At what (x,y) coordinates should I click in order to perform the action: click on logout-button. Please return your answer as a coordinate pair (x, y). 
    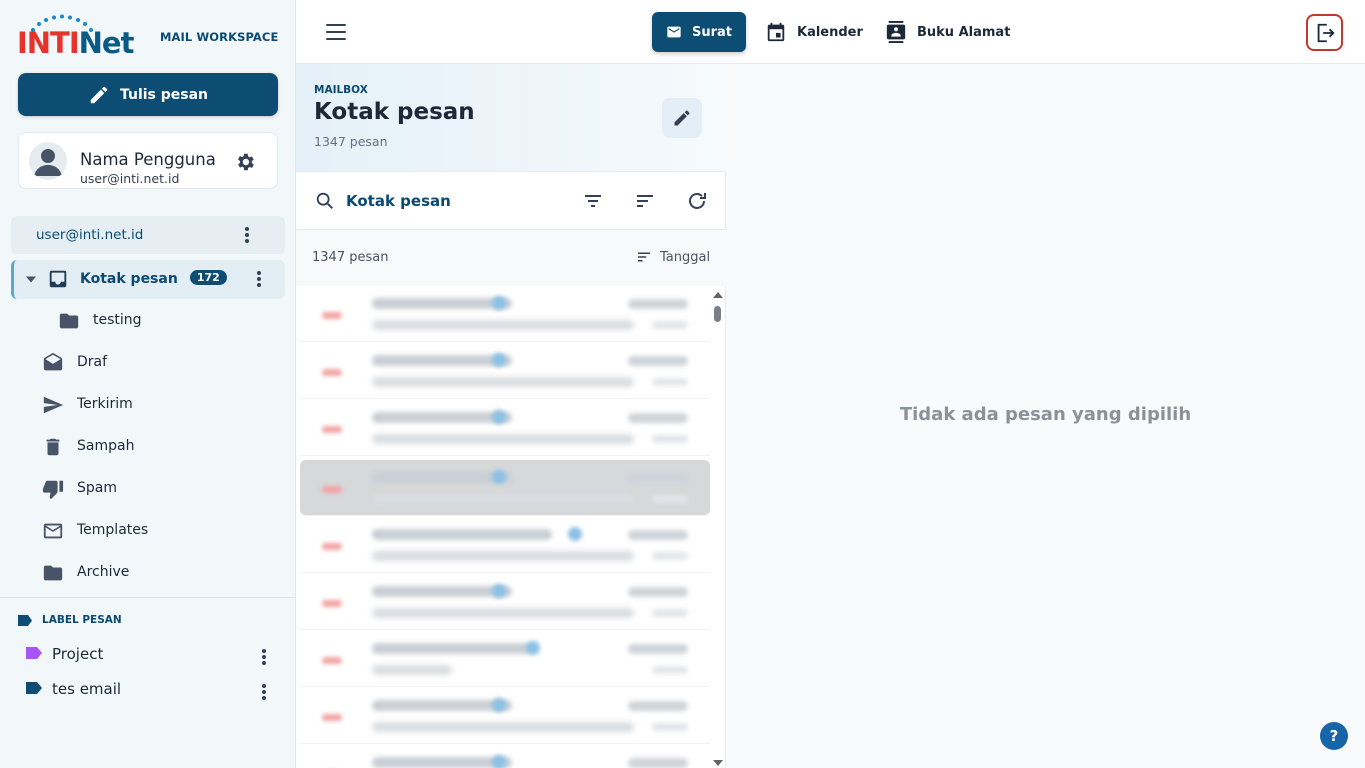
    Looking at the image, I should click on (1324, 32).